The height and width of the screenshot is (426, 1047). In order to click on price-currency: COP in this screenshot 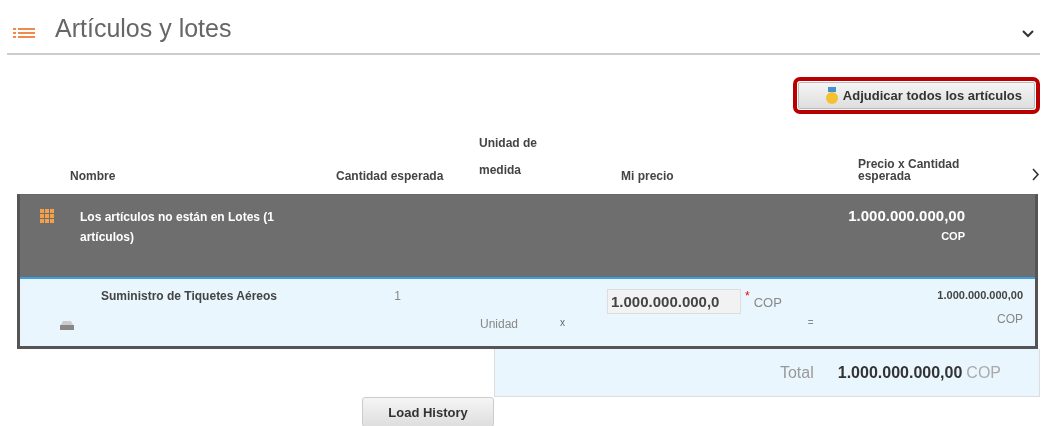, I will do `click(767, 302)`.